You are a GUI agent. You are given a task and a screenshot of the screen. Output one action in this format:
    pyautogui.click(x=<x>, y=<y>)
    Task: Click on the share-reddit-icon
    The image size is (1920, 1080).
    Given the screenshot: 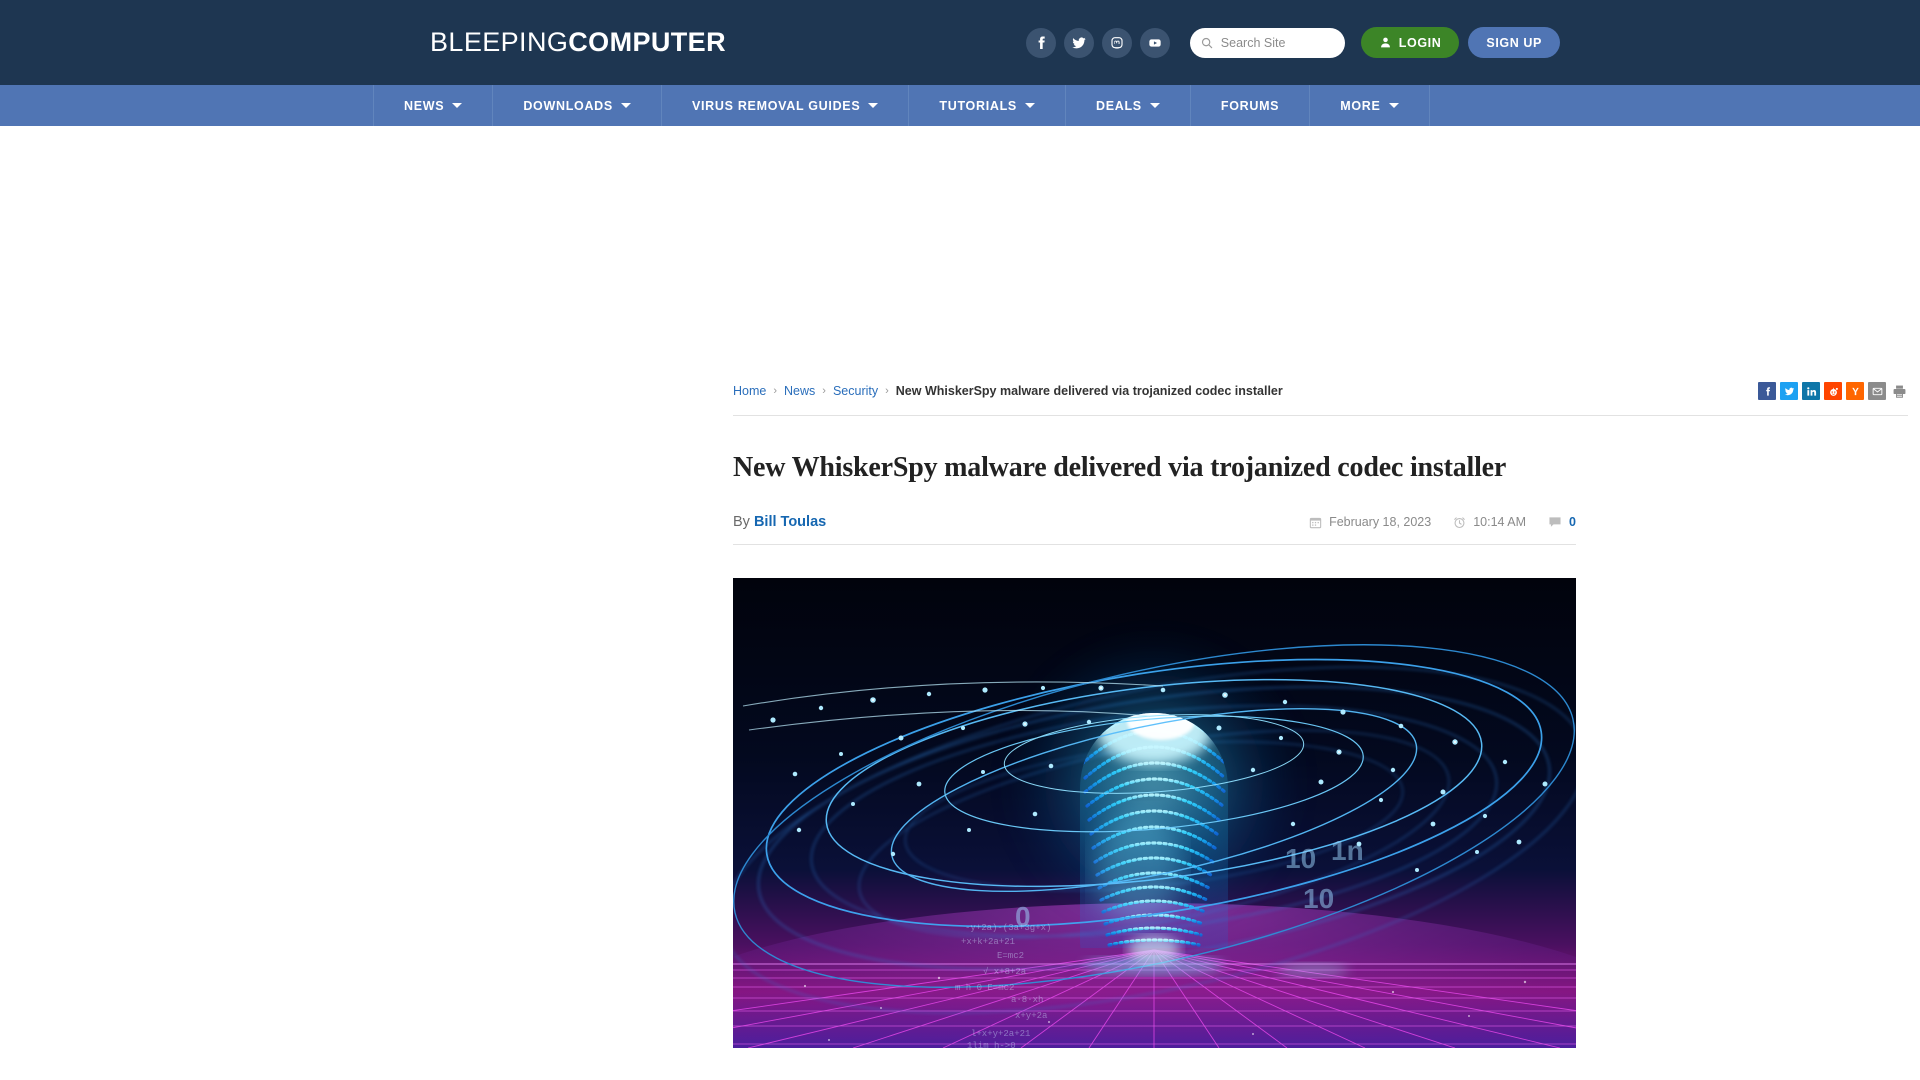 What is the action you would take?
    pyautogui.click(x=1833, y=391)
    